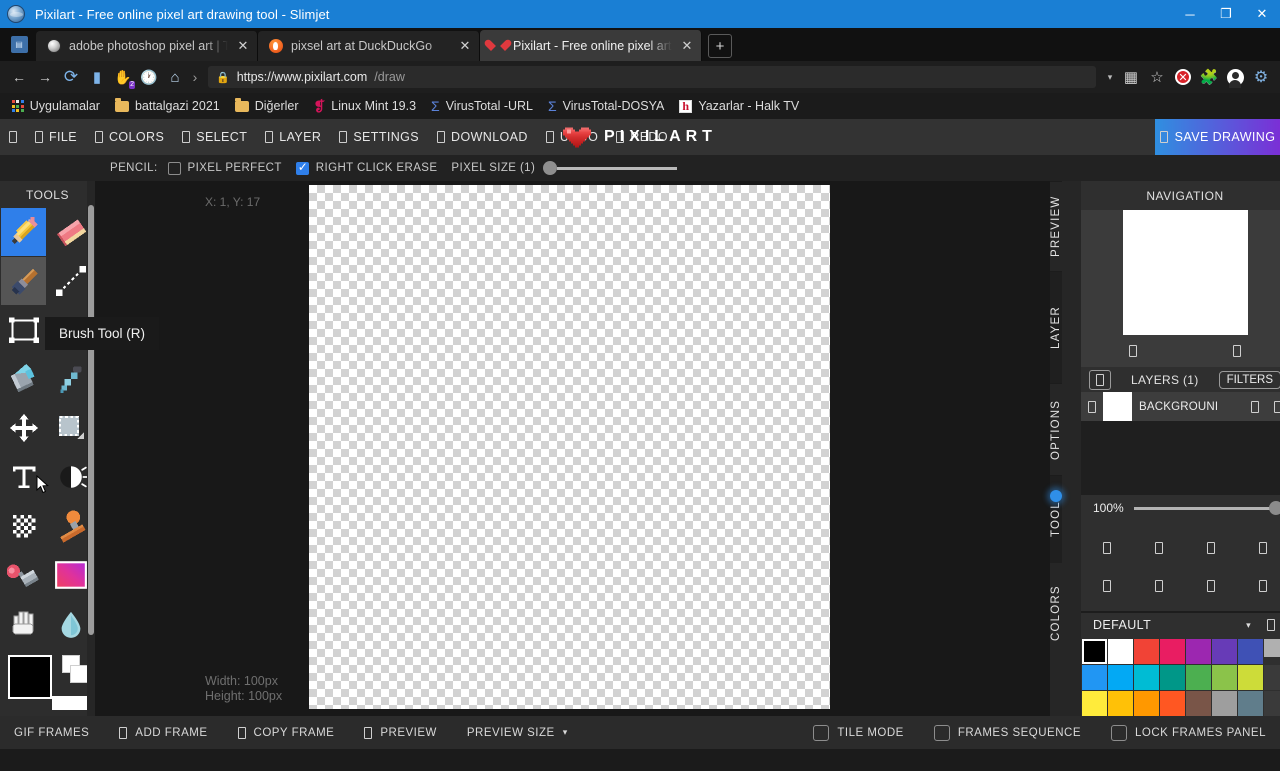  What do you see at coordinates (1211, 548) in the screenshot?
I see `rotate-left-button` at bounding box center [1211, 548].